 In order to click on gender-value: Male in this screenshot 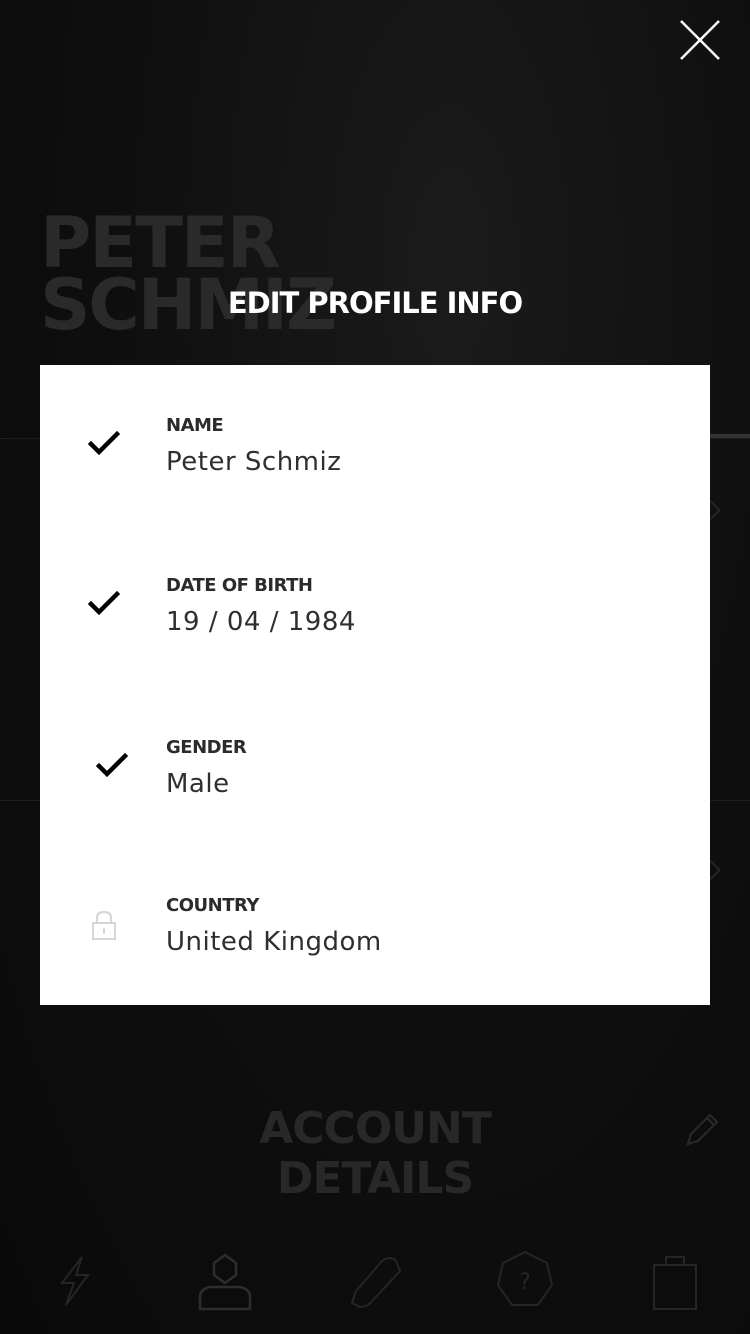, I will do `click(416, 784)`.